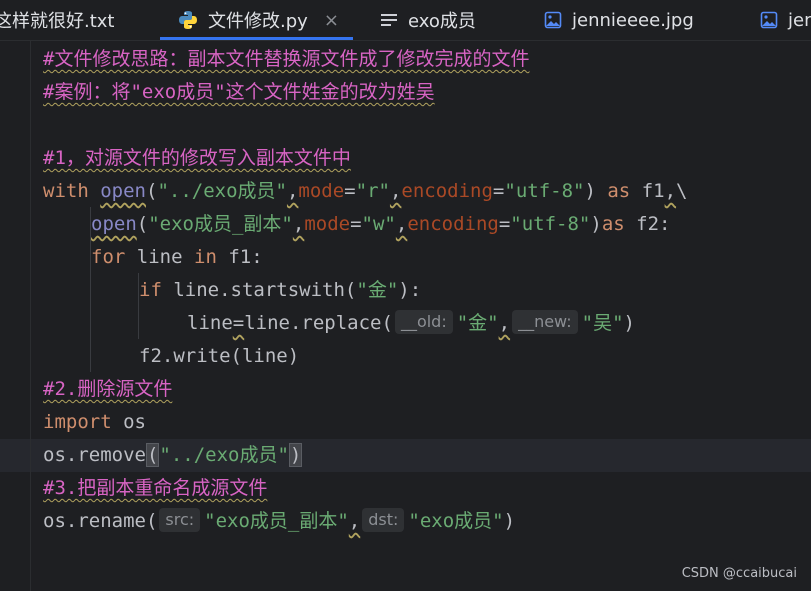  I want to click on tab-label: jennieeee.jpg, so click(633, 20).